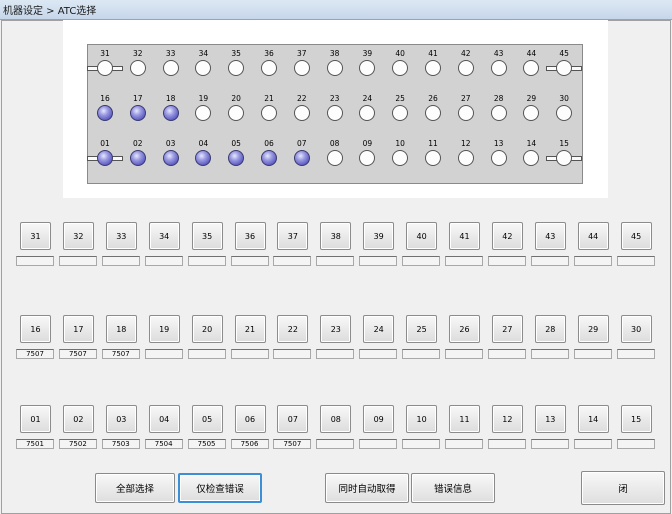 The height and width of the screenshot is (514, 672). Describe the element at coordinates (293, 329) in the screenshot. I see `pocket-button: 22` at that location.